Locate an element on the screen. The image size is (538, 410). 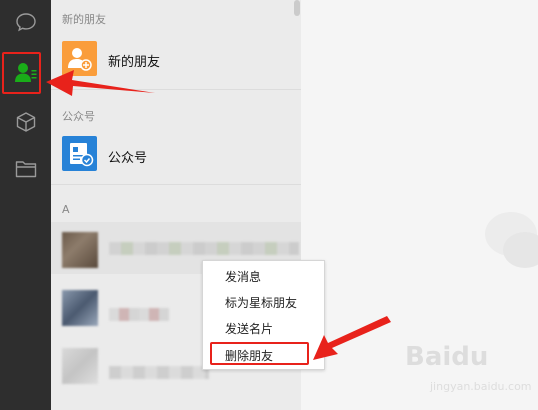
new-friends-row: 新的朋友 is located at coordinates (176, 59).